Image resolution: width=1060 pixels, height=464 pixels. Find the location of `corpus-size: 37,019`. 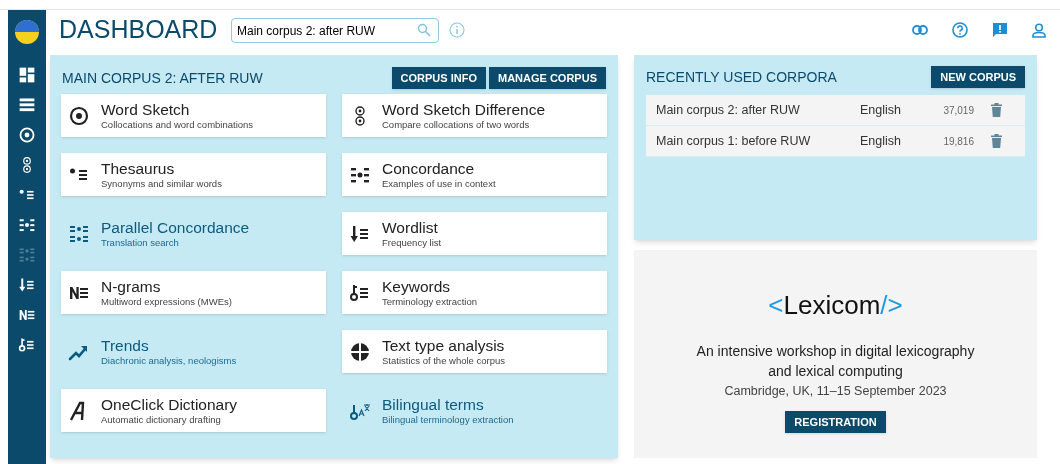

corpus-size: 37,019 is located at coordinates (958, 110).